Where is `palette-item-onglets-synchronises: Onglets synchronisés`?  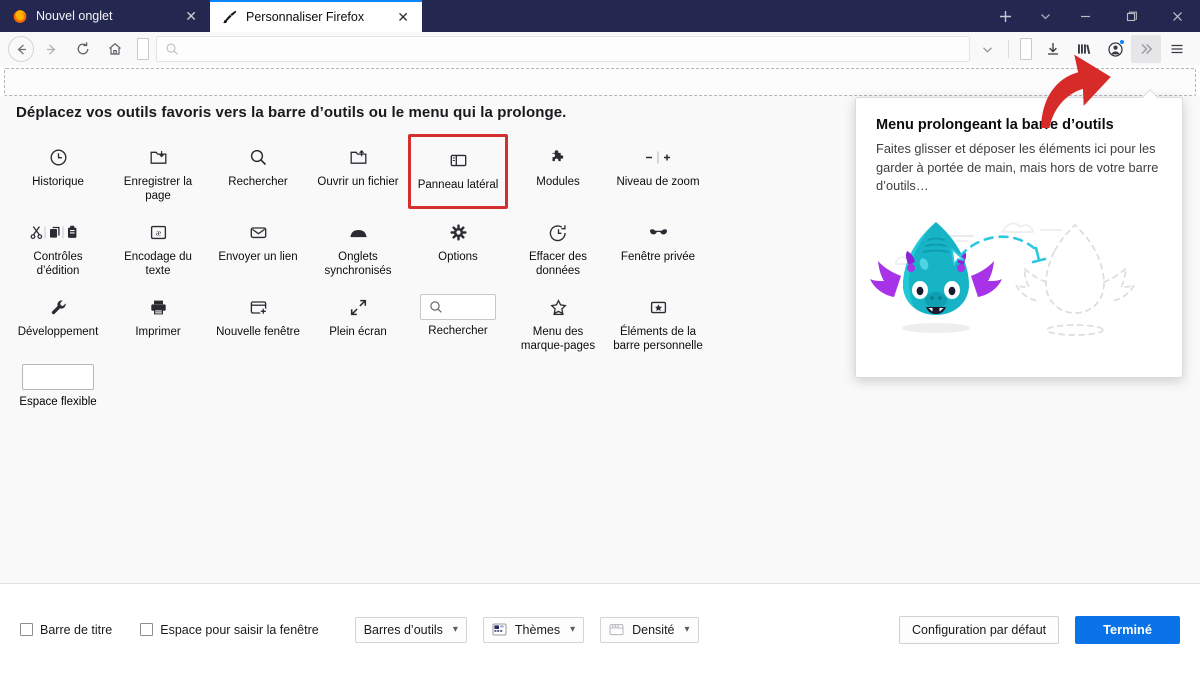 palette-item-onglets-synchronises: Onglets synchronisés is located at coordinates (358, 246).